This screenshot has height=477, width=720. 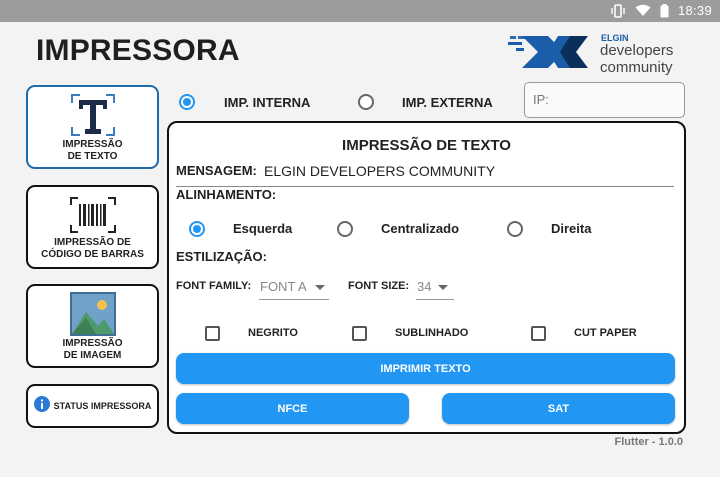 I want to click on sat-button: SAT, so click(x=558, y=408).